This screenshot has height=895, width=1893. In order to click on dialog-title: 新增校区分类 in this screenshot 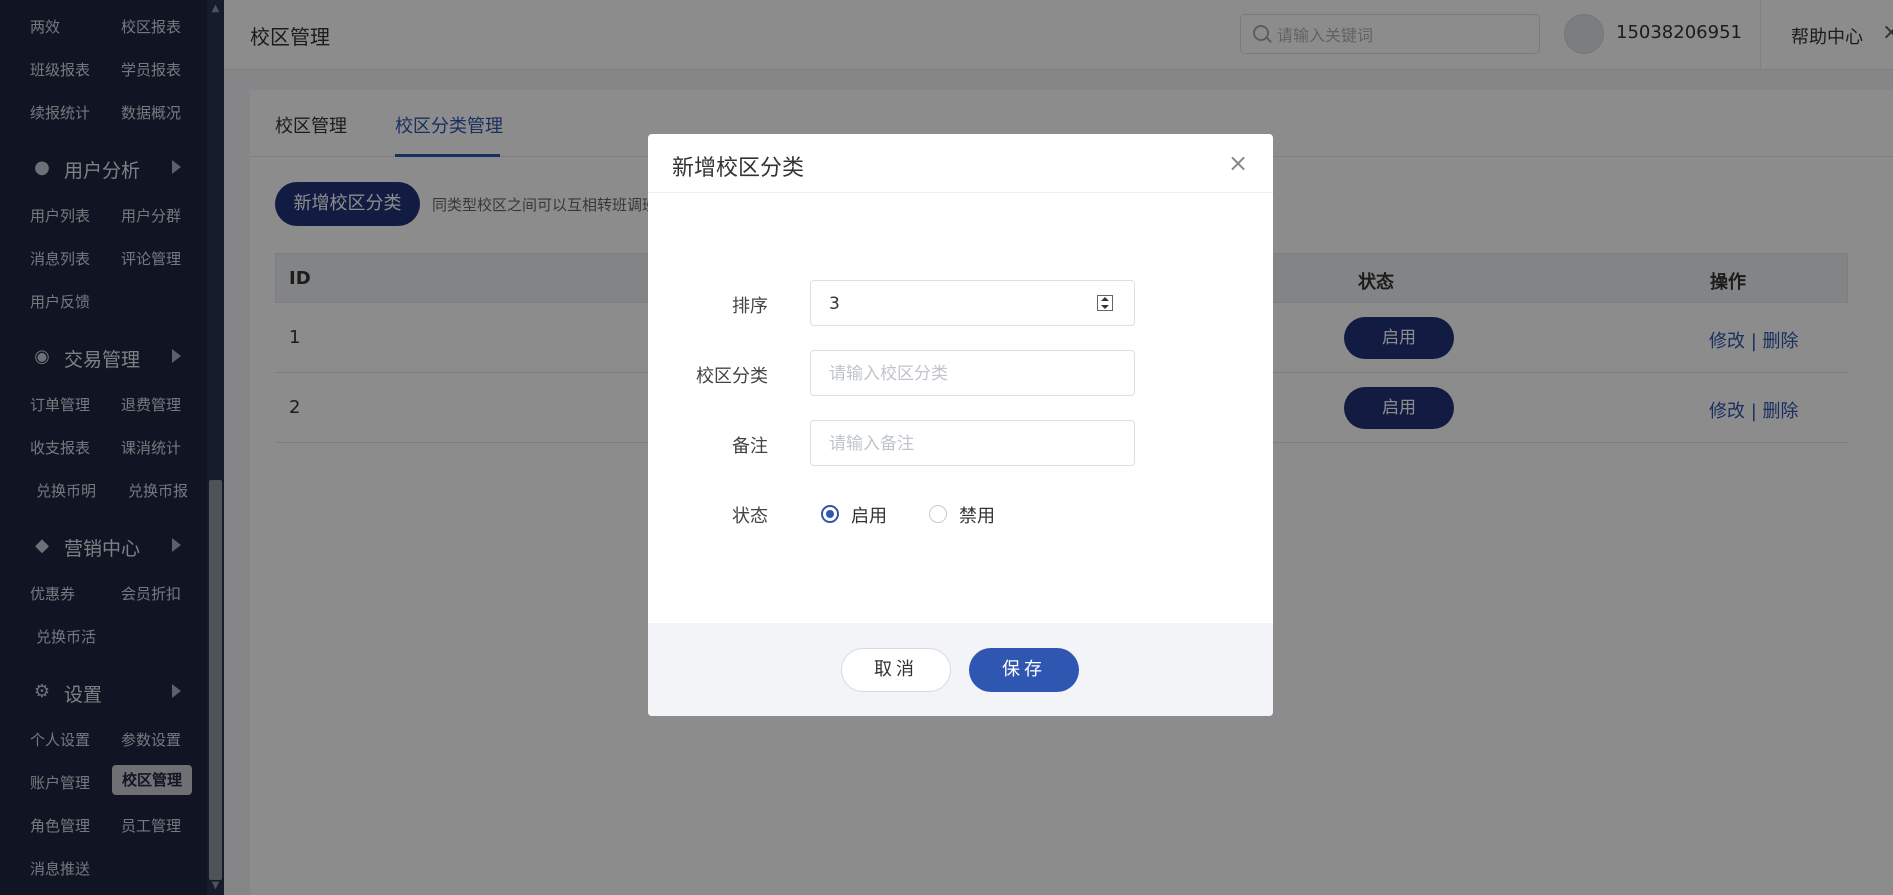, I will do `click(738, 168)`.